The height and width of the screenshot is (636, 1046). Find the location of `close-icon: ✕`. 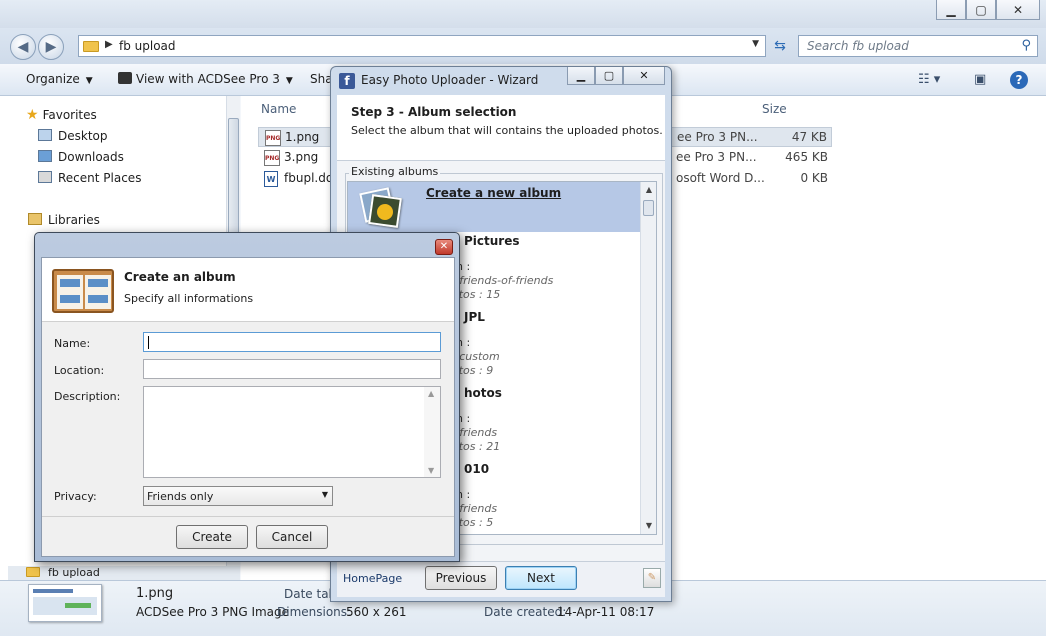

close-icon: ✕ is located at coordinates (444, 247).